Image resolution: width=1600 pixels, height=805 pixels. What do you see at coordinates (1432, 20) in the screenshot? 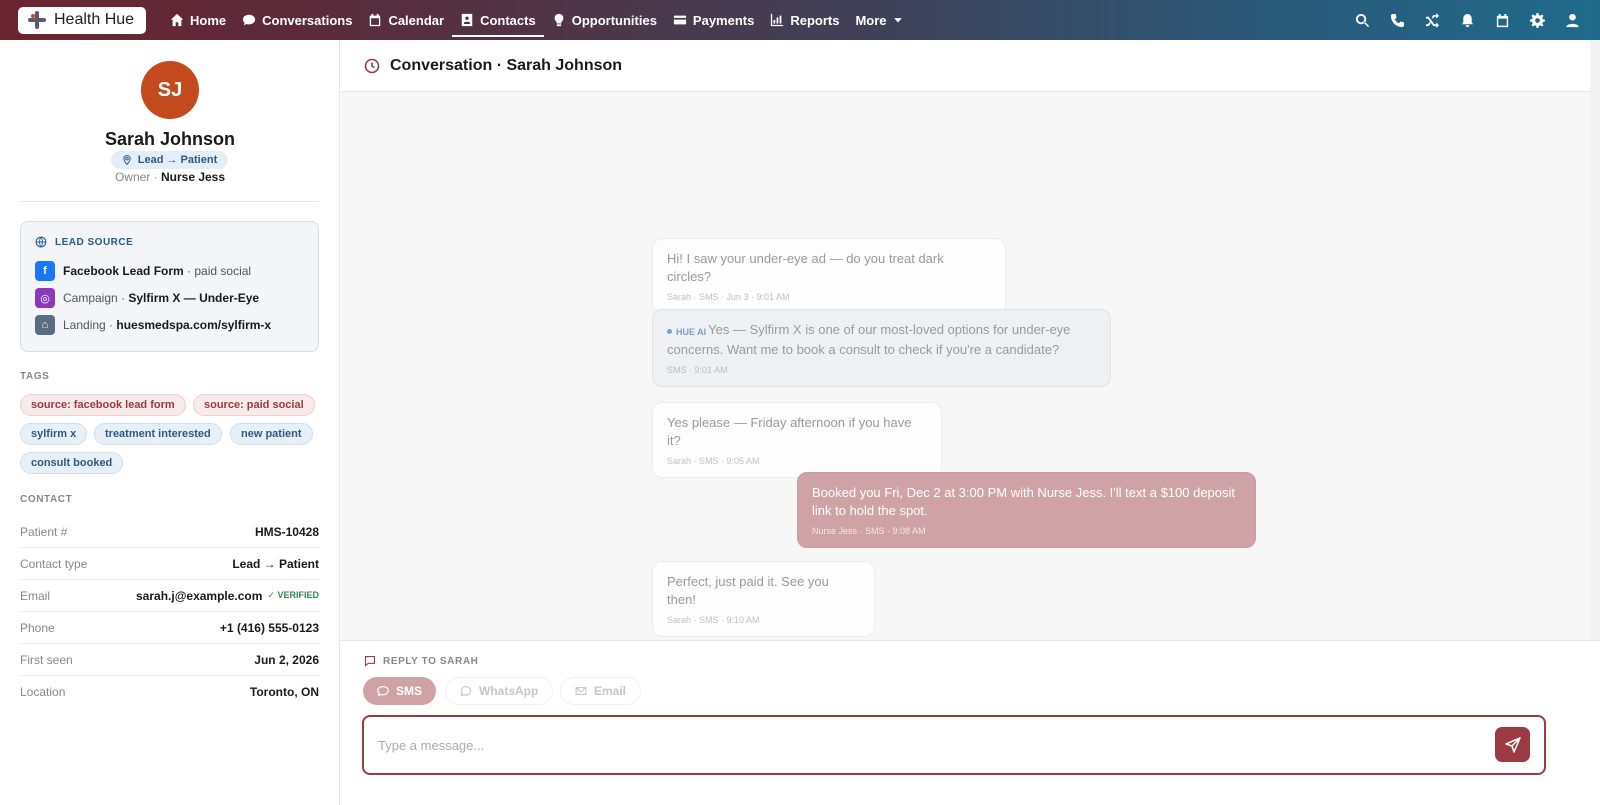
I see `shuffle-icon` at bounding box center [1432, 20].